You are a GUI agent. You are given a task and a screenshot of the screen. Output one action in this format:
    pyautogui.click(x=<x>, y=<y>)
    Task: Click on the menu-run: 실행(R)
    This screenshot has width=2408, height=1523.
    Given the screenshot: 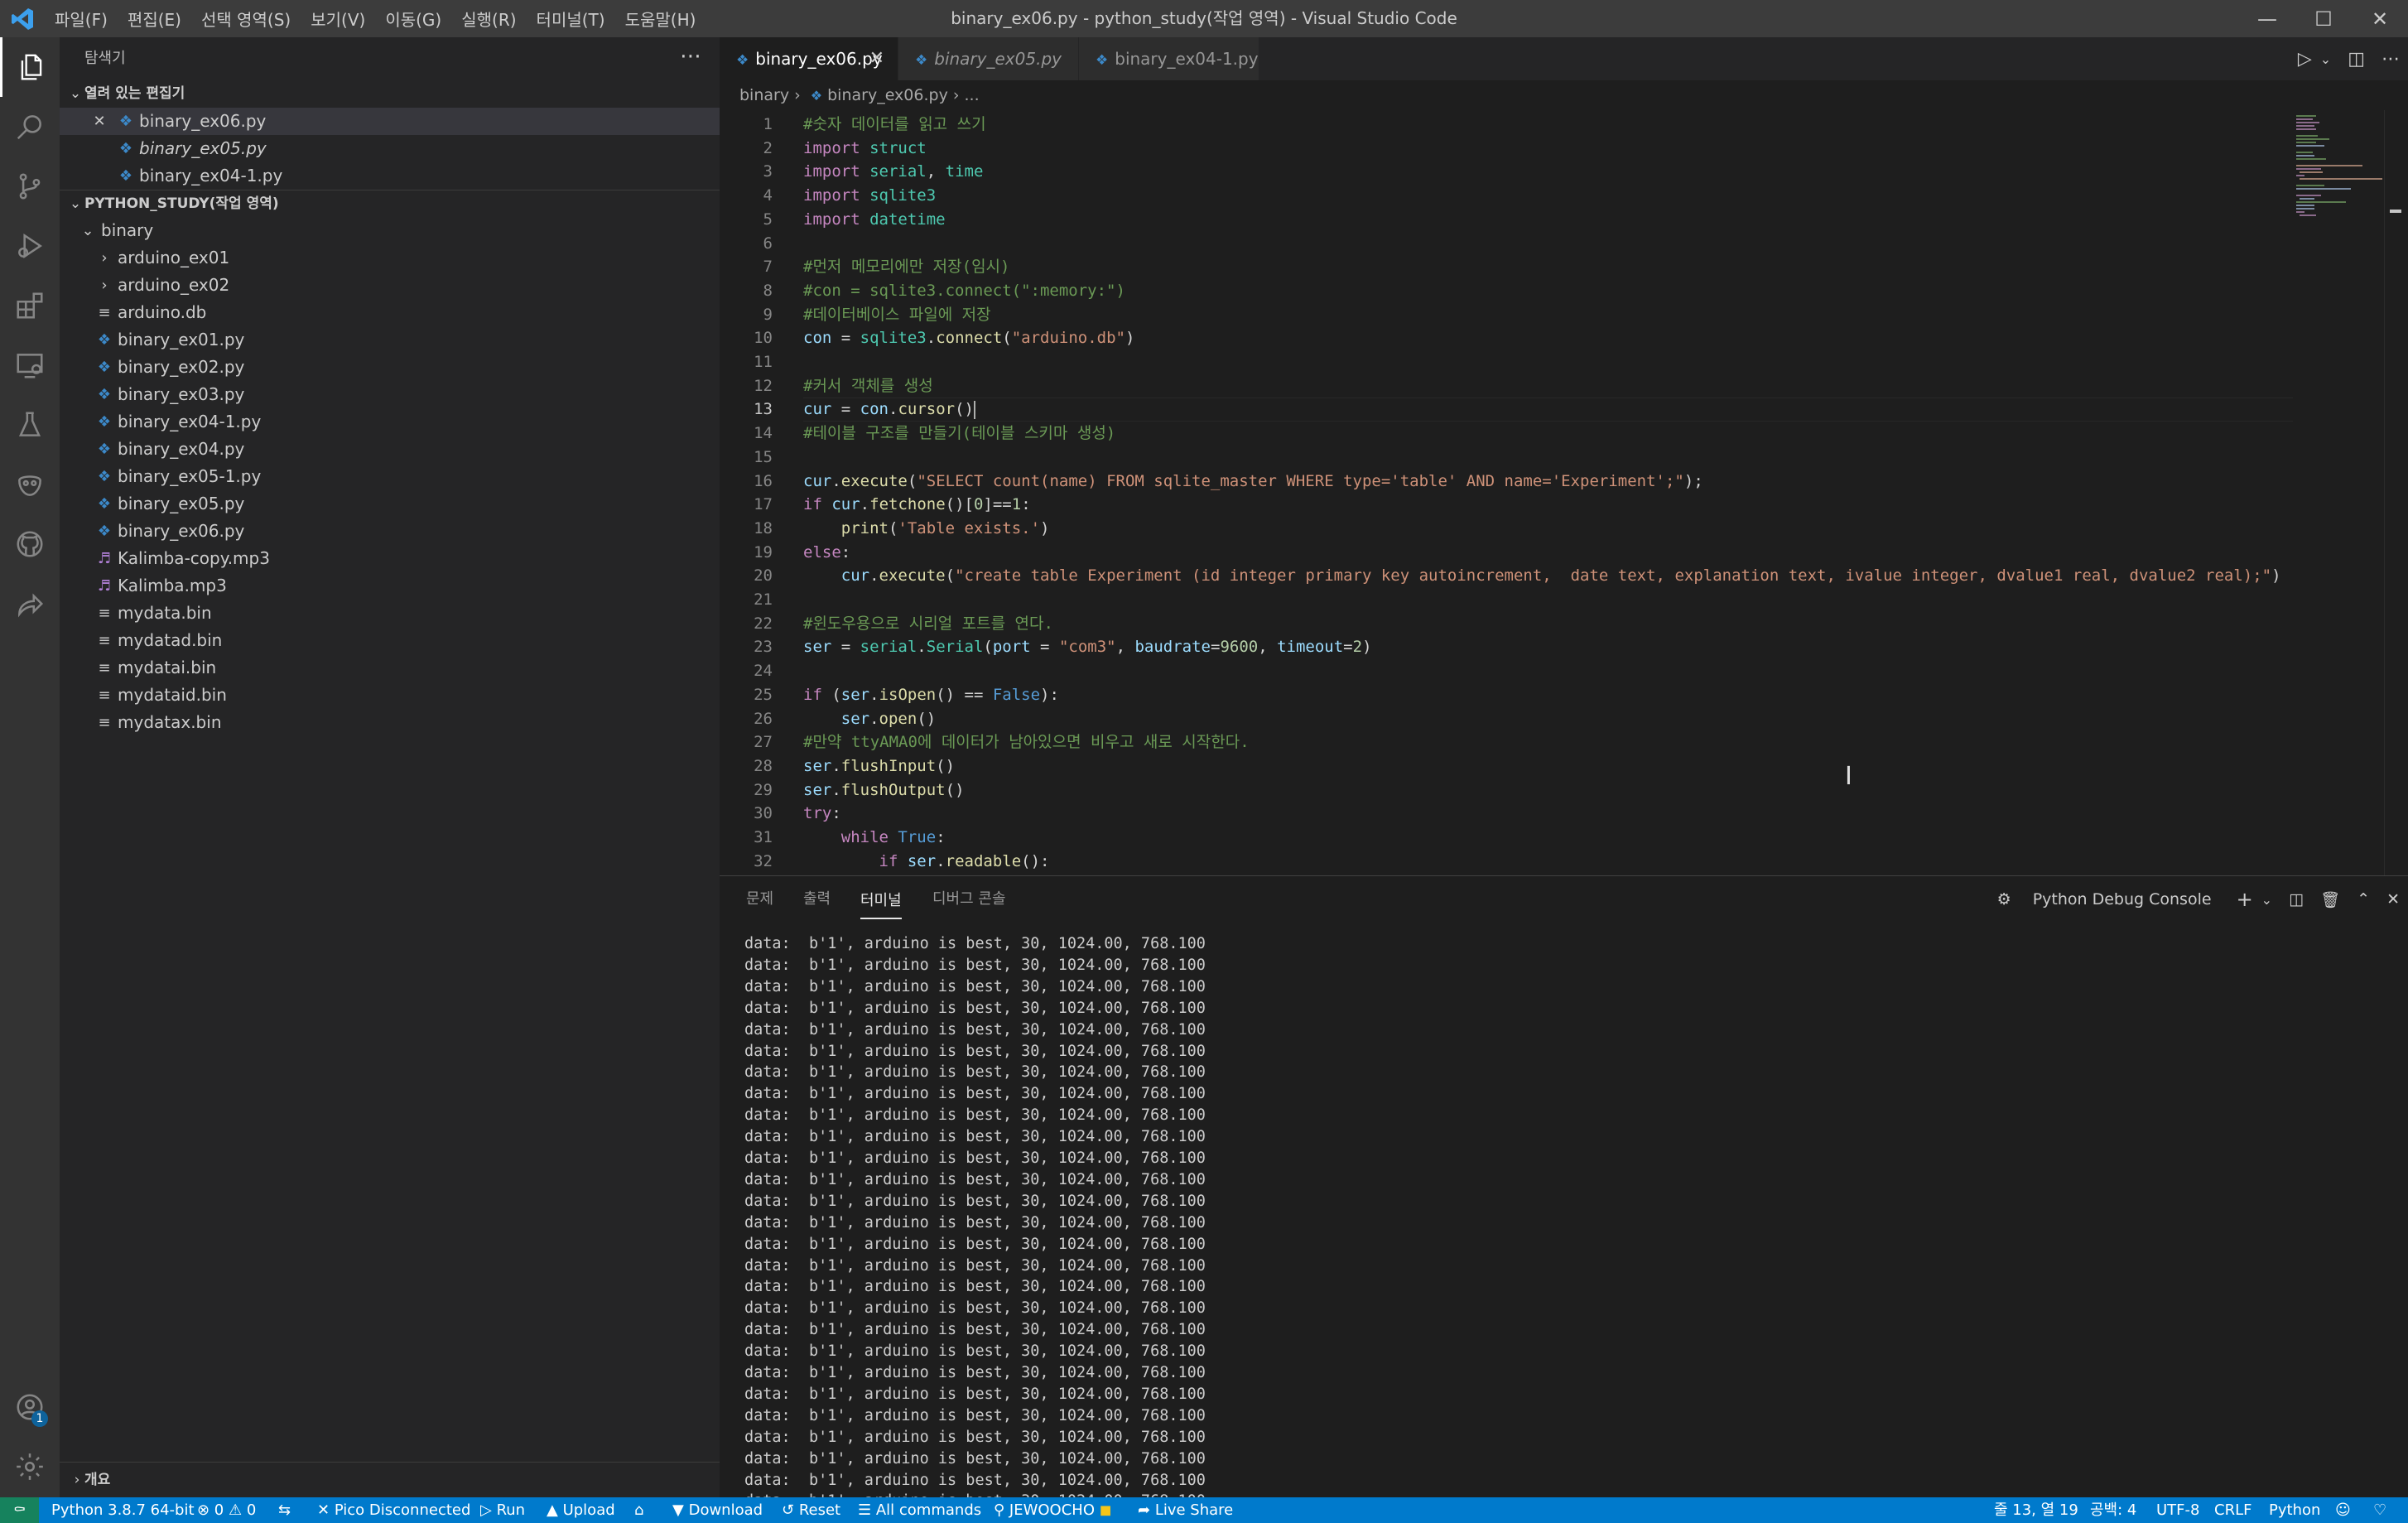 What is the action you would take?
    pyautogui.click(x=489, y=19)
    